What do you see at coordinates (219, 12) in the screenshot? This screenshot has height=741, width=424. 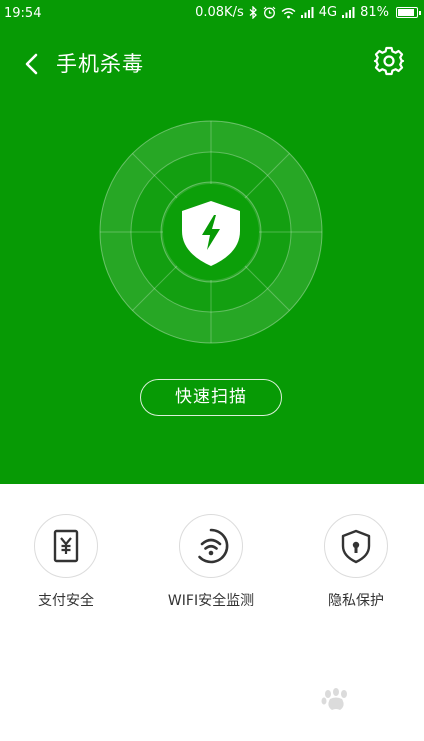 I see `network-speed: 0.08K/s` at bounding box center [219, 12].